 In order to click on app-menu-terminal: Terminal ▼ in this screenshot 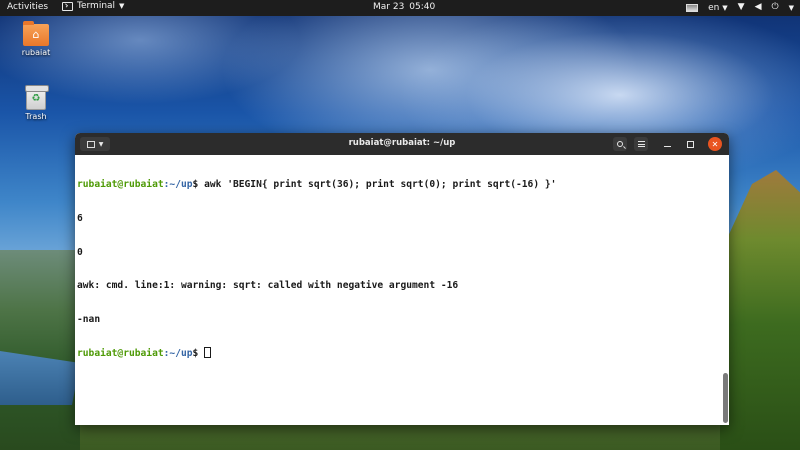, I will do `click(93, 6)`.